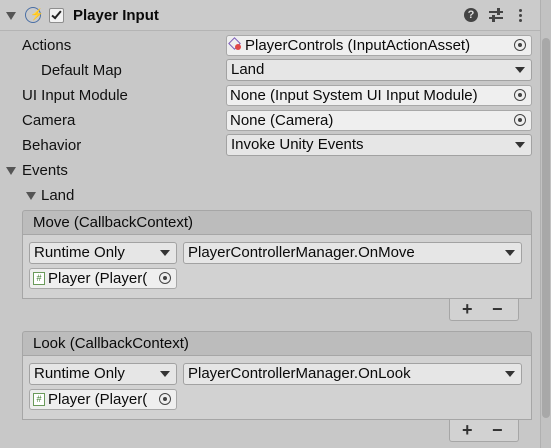 Image resolution: width=551 pixels, height=448 pixels. Describe the element at coordinates (45, 170) in the screenshot. I see `events-label: Events` at that location.